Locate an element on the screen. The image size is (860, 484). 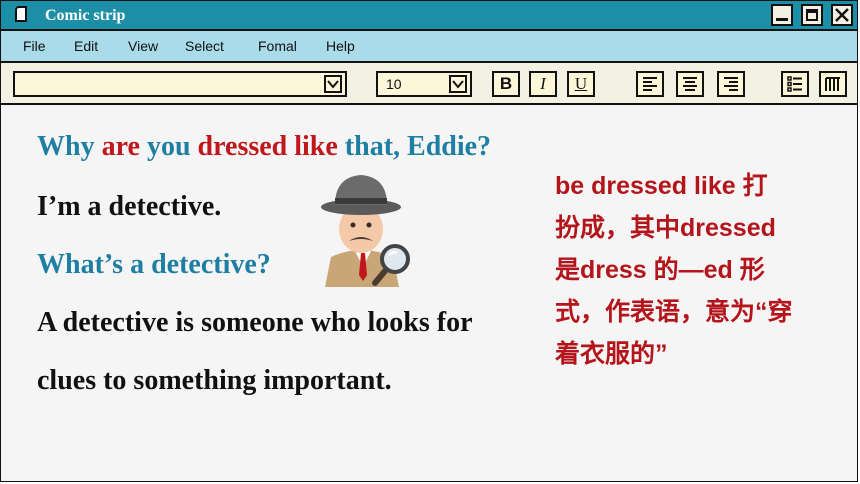
align-left-icon is located at coordinates (650, 84).